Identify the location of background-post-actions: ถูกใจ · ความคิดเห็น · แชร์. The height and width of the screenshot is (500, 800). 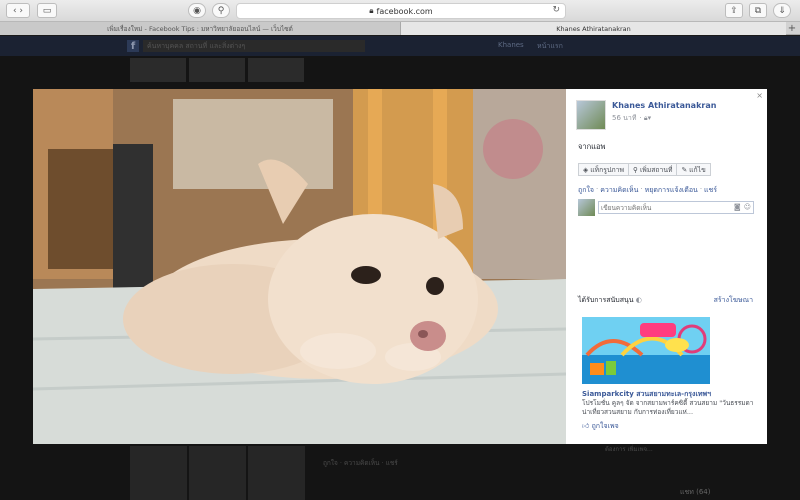
(360, 463).